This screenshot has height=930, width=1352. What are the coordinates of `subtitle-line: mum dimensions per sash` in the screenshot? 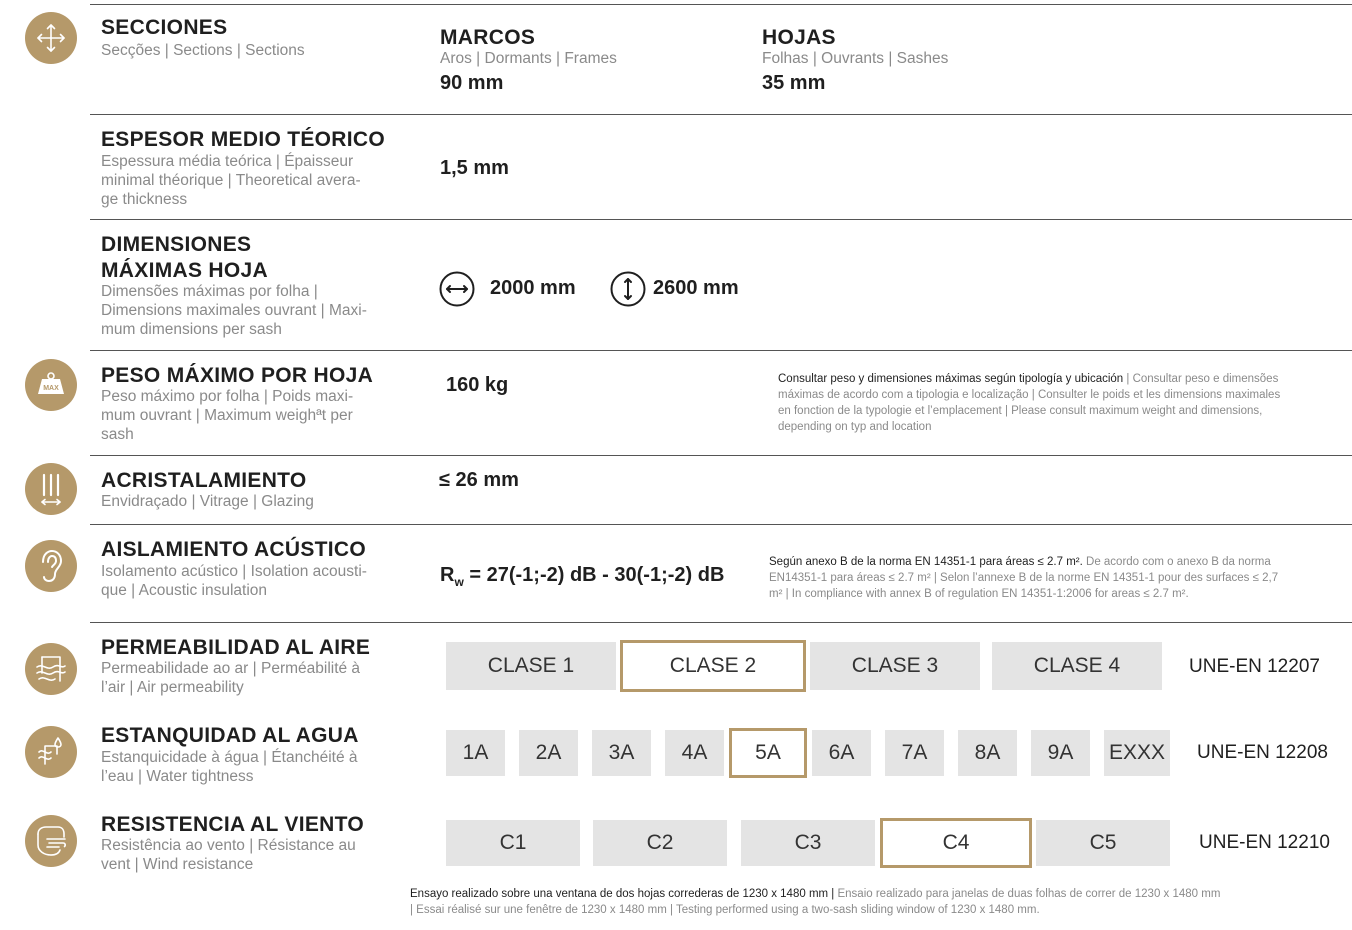 It's located at (191, 329).